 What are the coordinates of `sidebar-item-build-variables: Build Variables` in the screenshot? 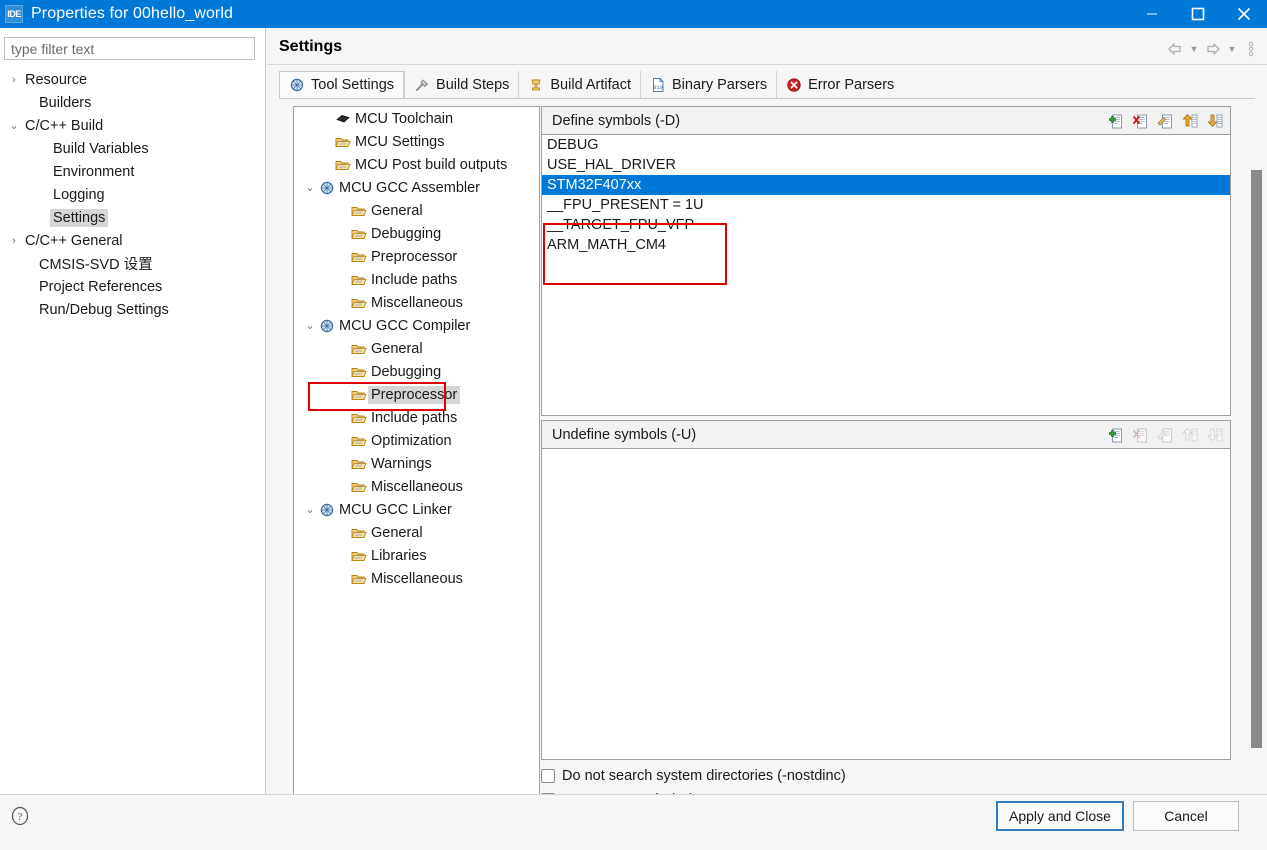 It's located at (133, 148).